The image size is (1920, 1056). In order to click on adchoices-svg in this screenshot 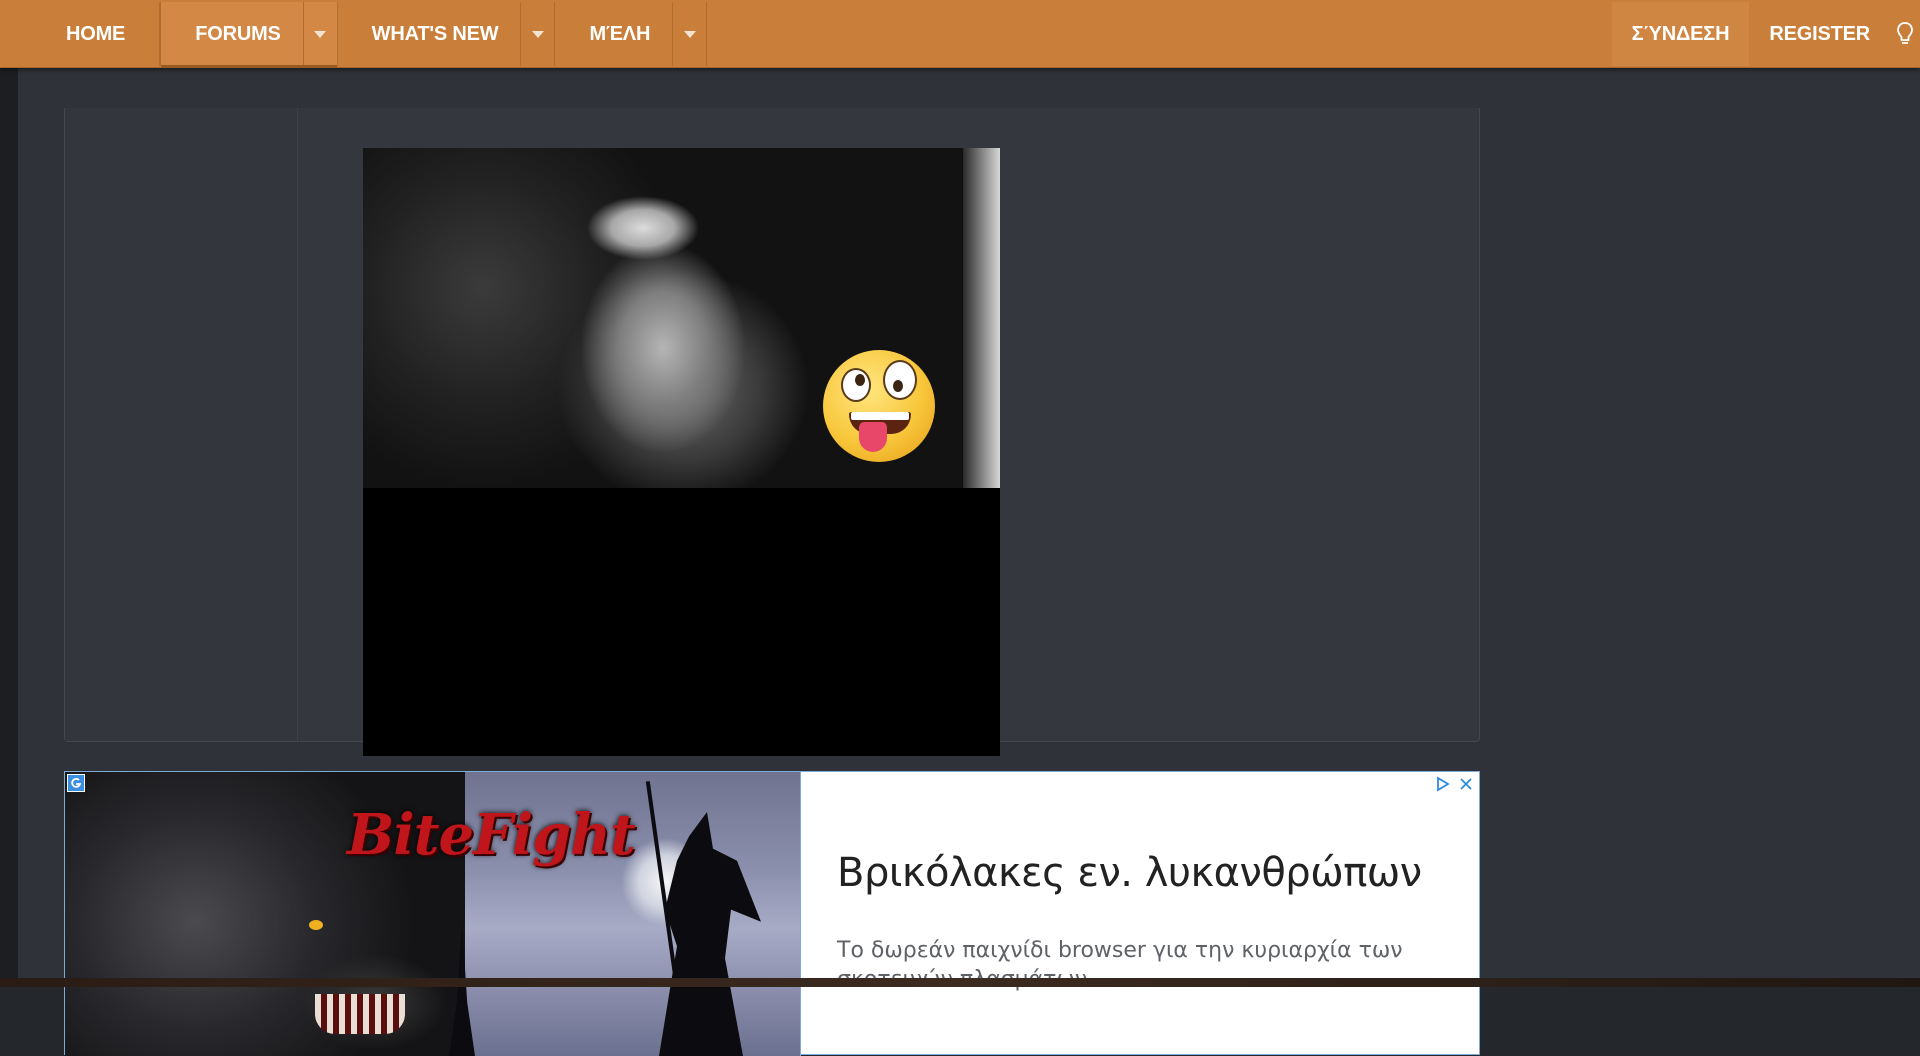, I will do `click(1443, 784)`.